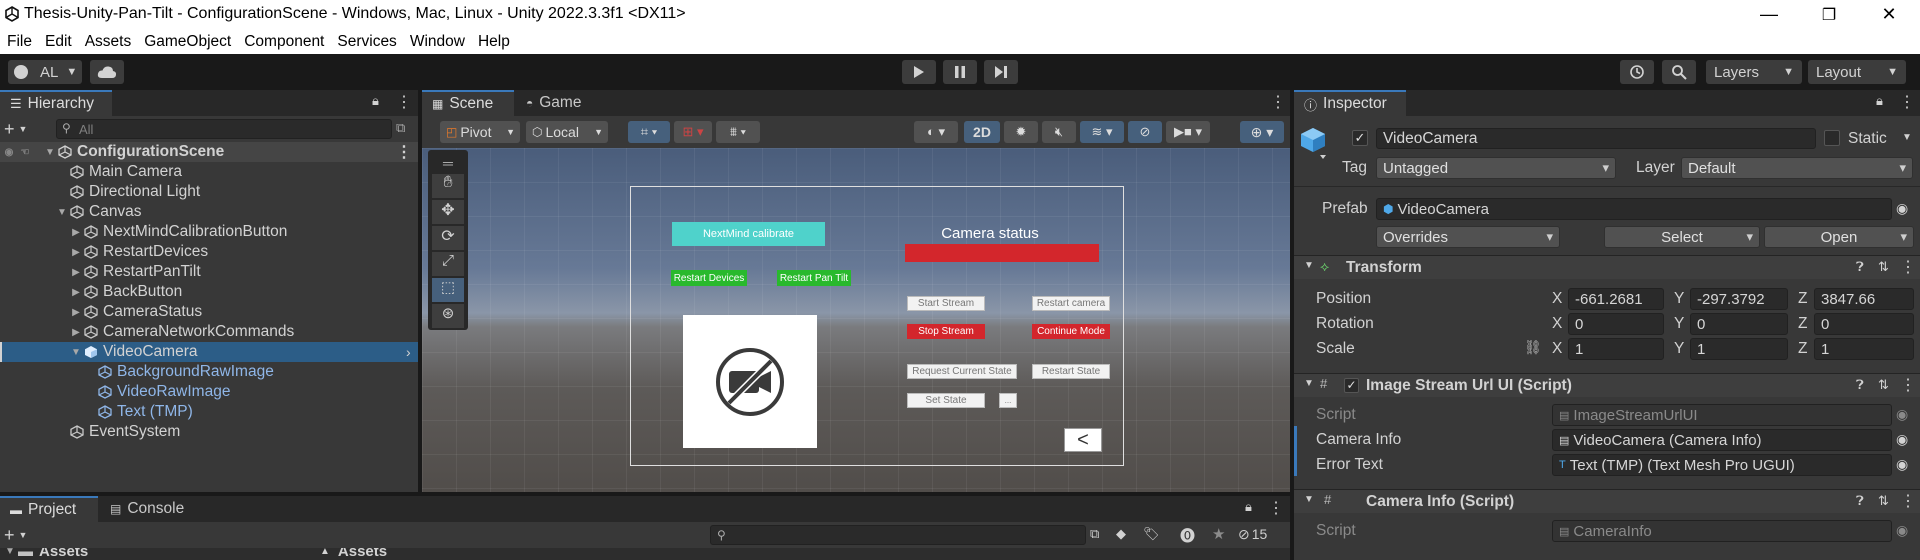  I want to click on hidden-objects-button: ⊘, so click(1145, 132).